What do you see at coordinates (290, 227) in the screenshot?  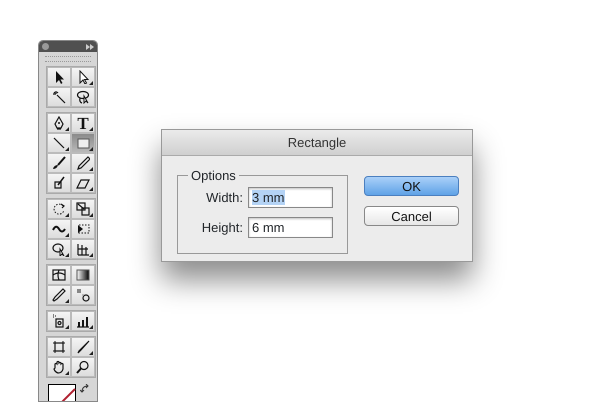 I see `input-field: 6 mm` at bounding box center [290, 227].